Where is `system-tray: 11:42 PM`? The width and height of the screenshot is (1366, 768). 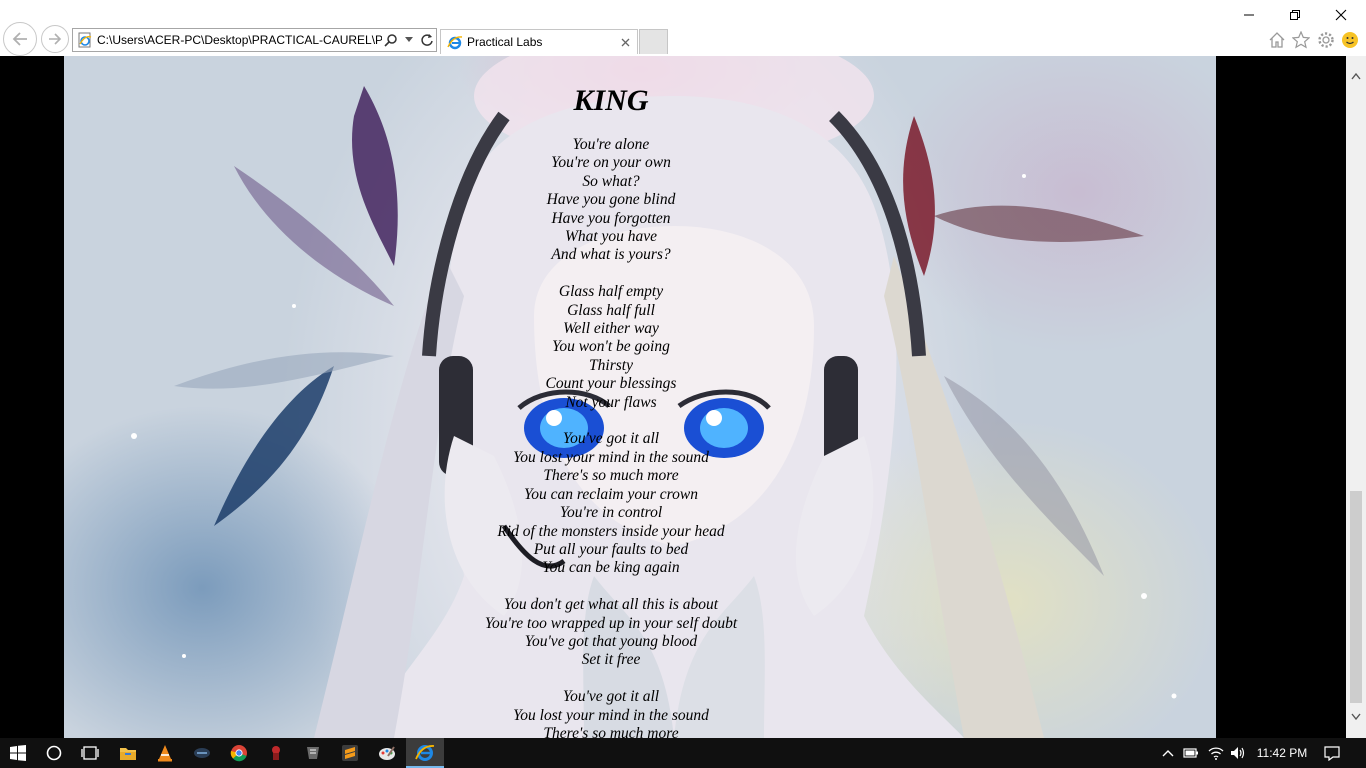
system-tray: 11:42 PM is located at coordinates (1261, 753).